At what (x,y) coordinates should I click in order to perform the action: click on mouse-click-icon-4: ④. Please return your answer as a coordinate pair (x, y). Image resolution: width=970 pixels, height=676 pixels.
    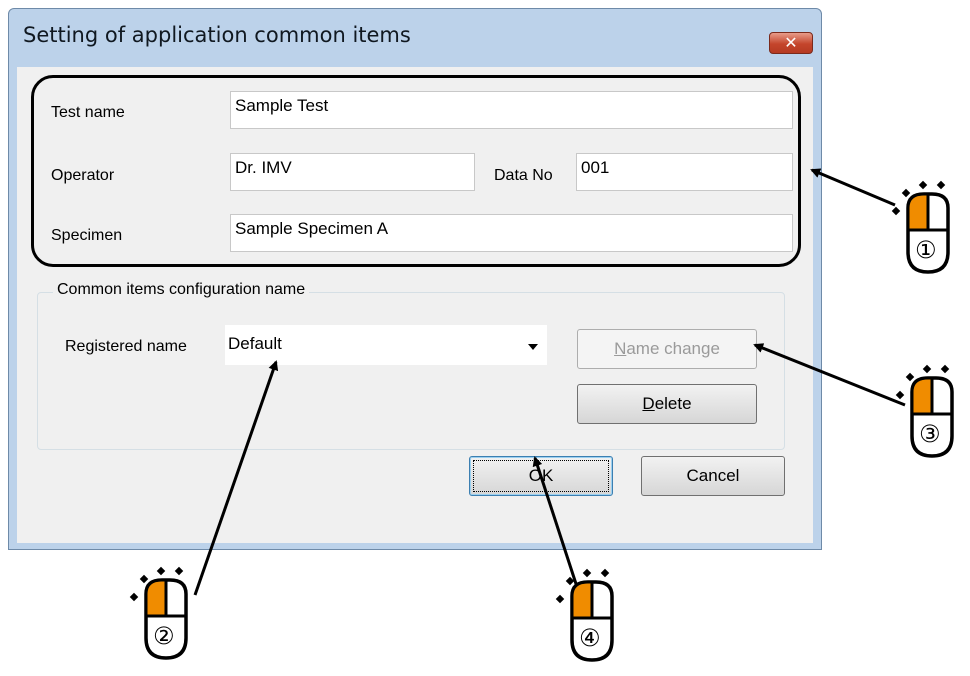
    Looking at the image, I should click on (592, 621).